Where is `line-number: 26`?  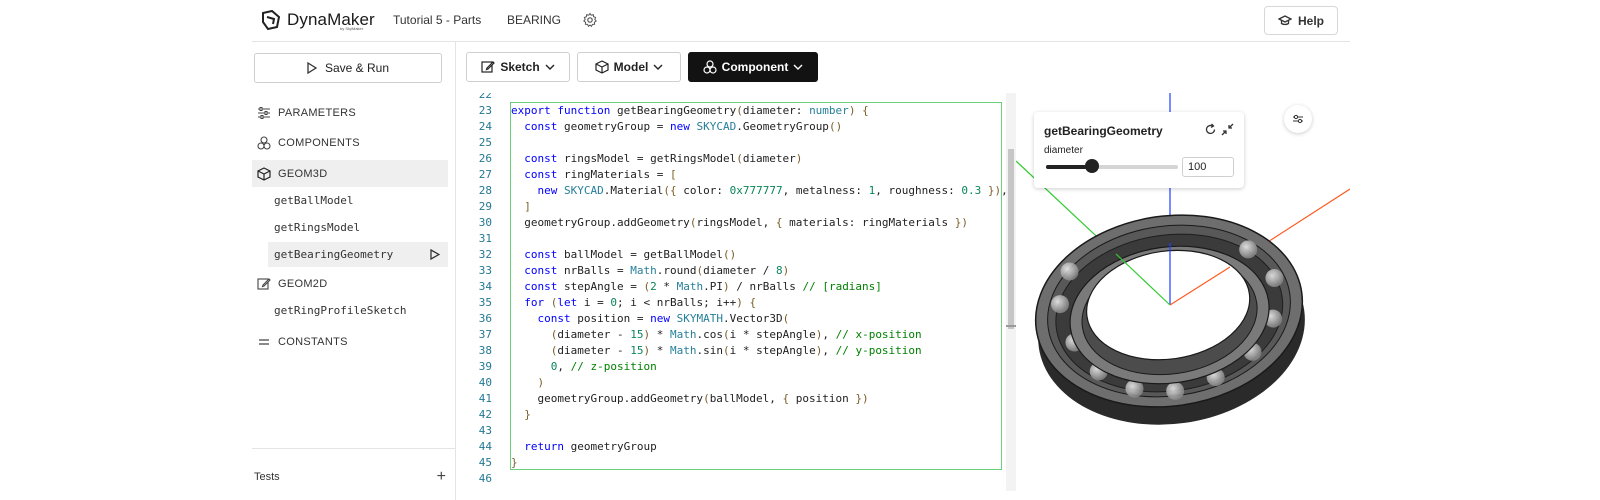 line-number: 26 is located at coordinates (485, 158).